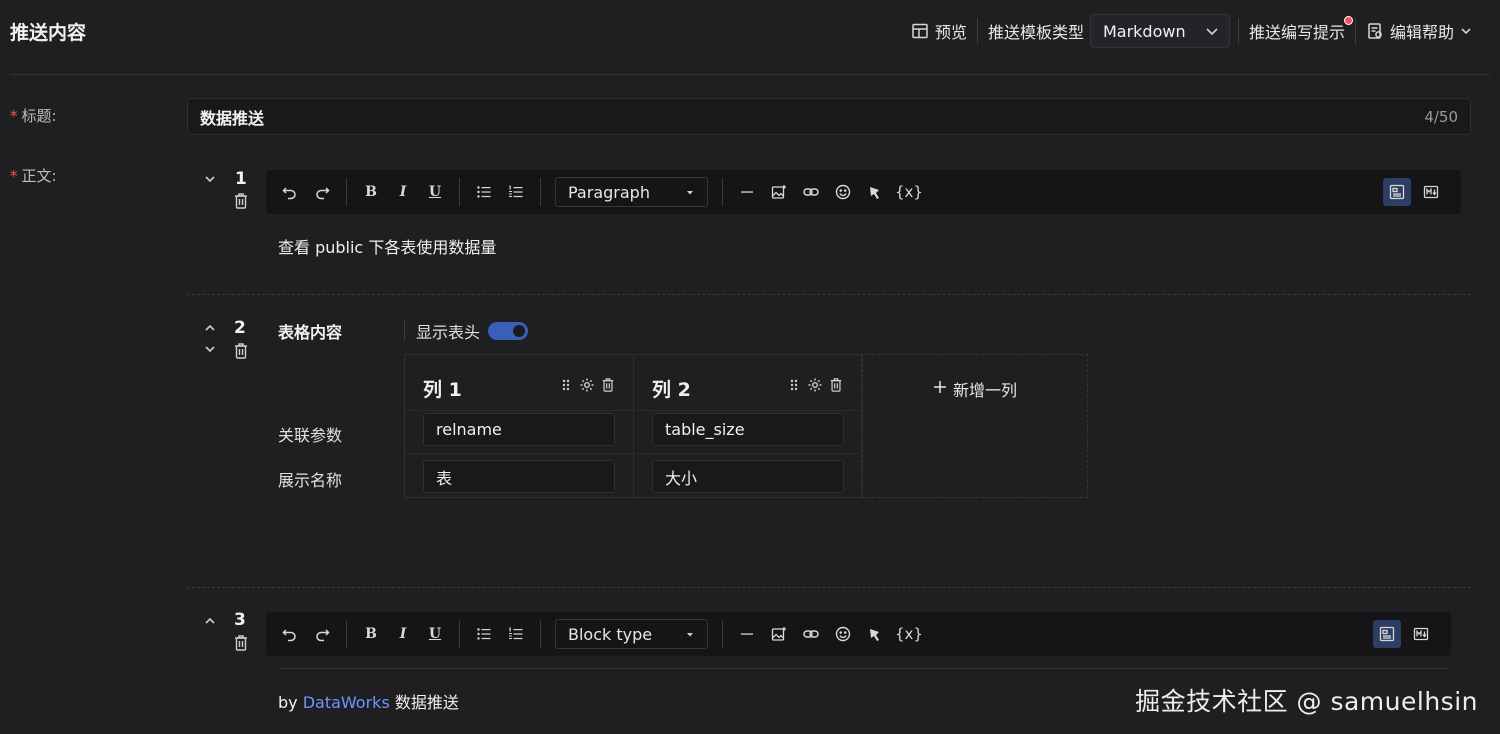  I want to click on param-input: relname, so click(519, 429).